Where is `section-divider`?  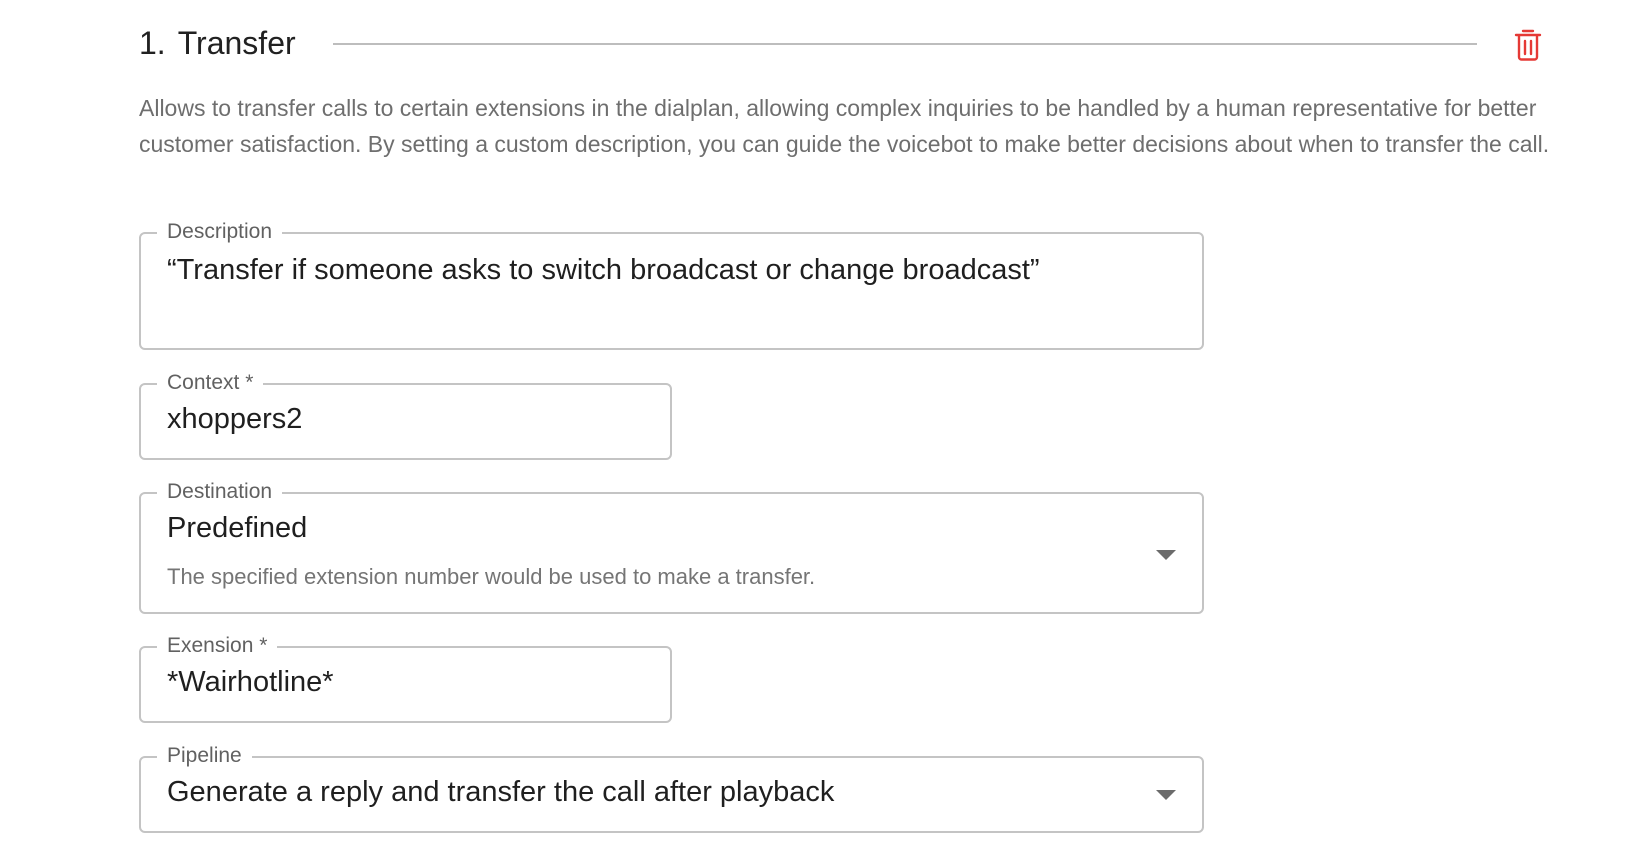
section-divider is located at coordinates (905, 44).